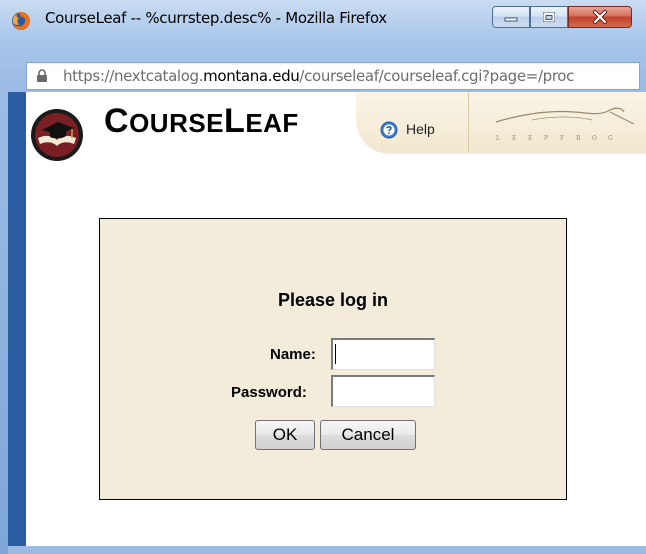 The height and width of the screenshot is (554, 646). I want to click on window-controls, so click(562, 18).